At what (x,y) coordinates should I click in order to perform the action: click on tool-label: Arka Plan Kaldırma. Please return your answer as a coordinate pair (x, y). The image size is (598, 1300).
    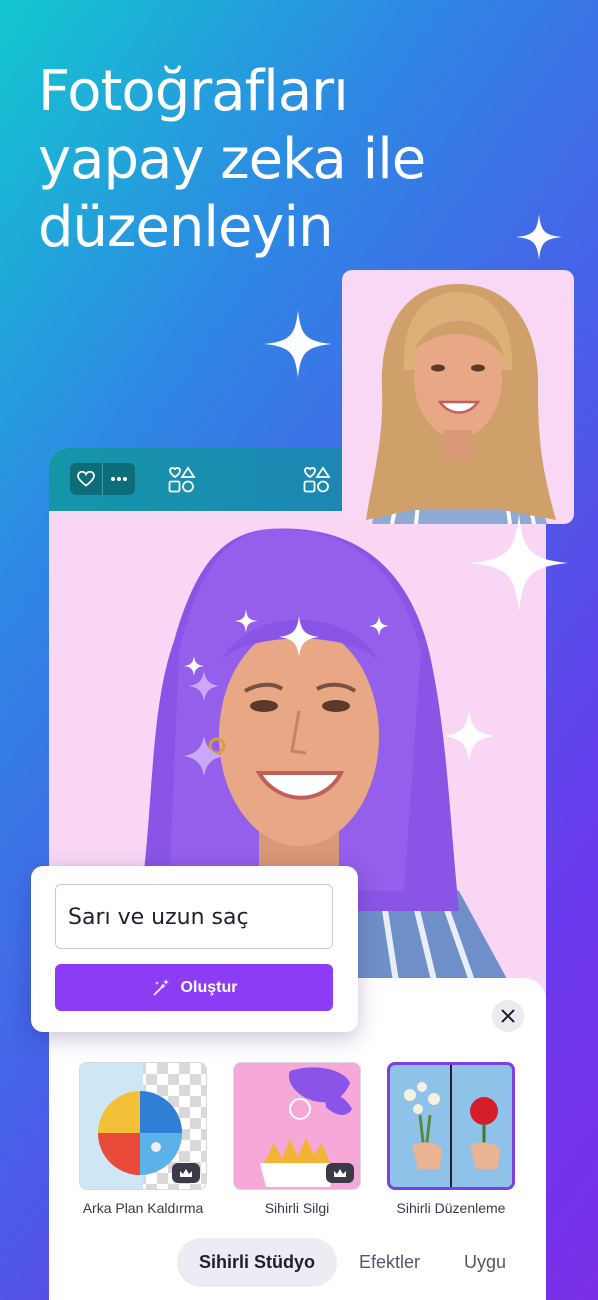
    Looking at the image, I should click on (143, 1208).